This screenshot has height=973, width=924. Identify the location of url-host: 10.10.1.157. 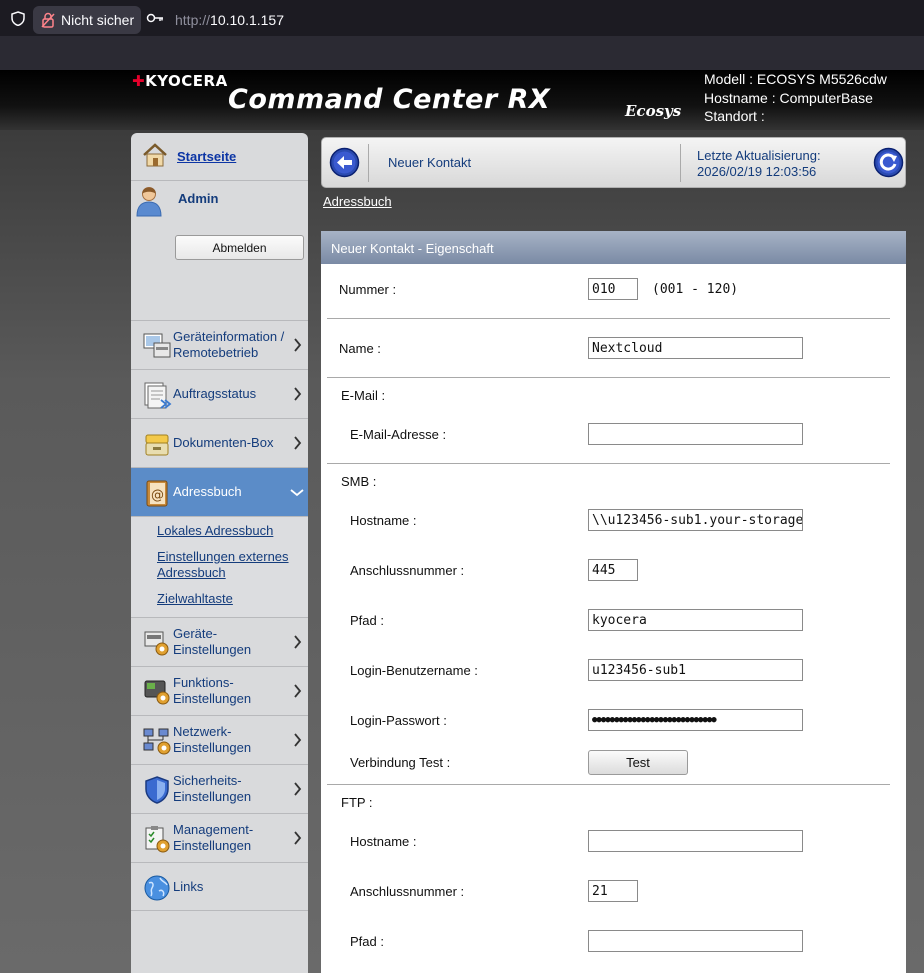
(247, 20).